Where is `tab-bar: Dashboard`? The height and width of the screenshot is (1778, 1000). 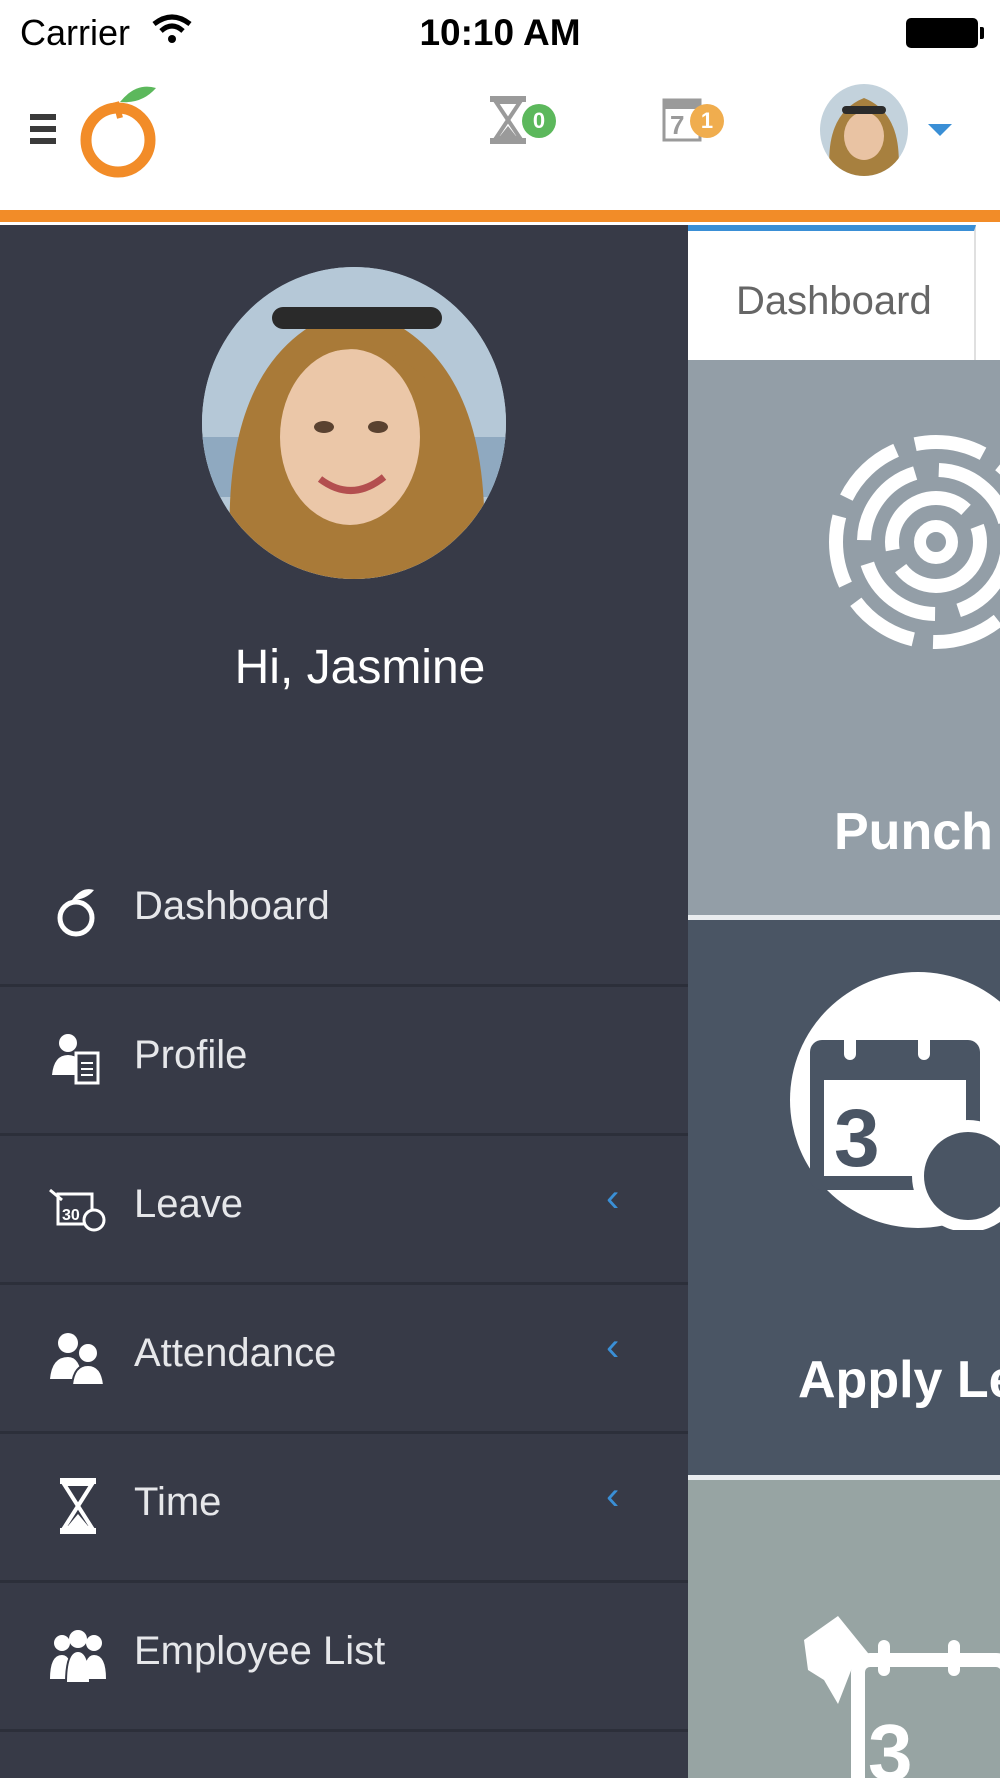
tab-bar: Dashboard is located at coordinates (844, 292).